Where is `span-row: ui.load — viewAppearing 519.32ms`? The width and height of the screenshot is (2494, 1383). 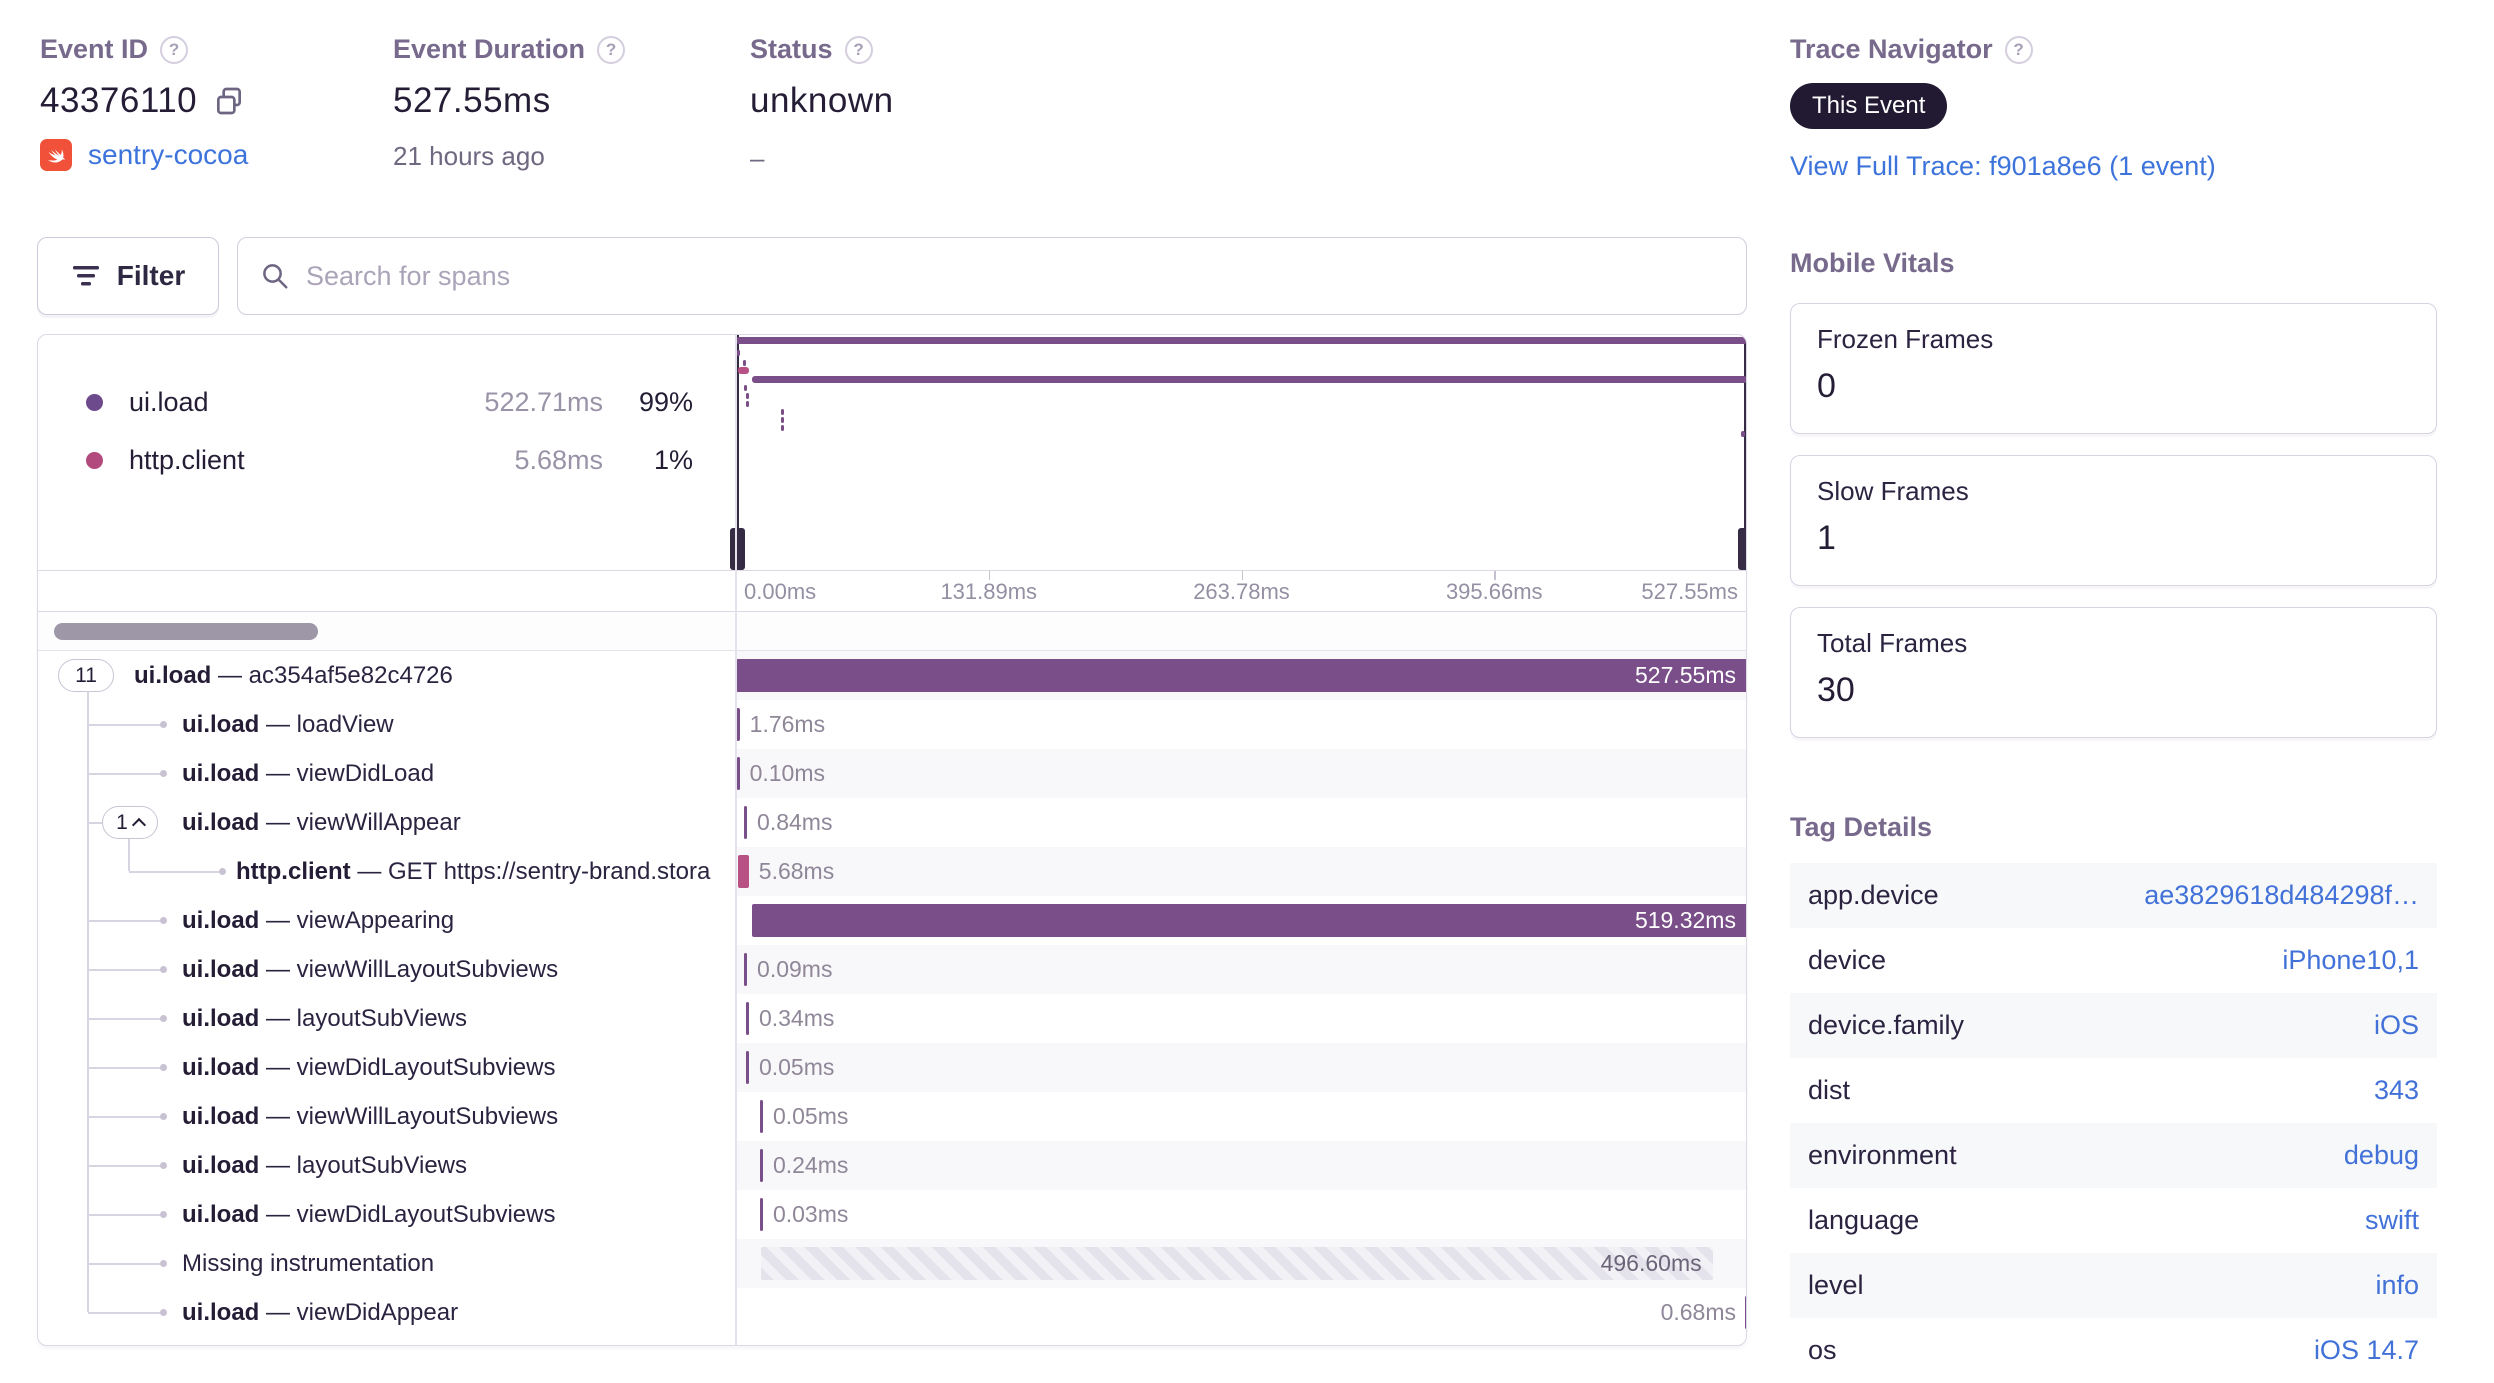 span-row: ui.load — viewAppearing 519.32ms is located at coordinates (892, 920).